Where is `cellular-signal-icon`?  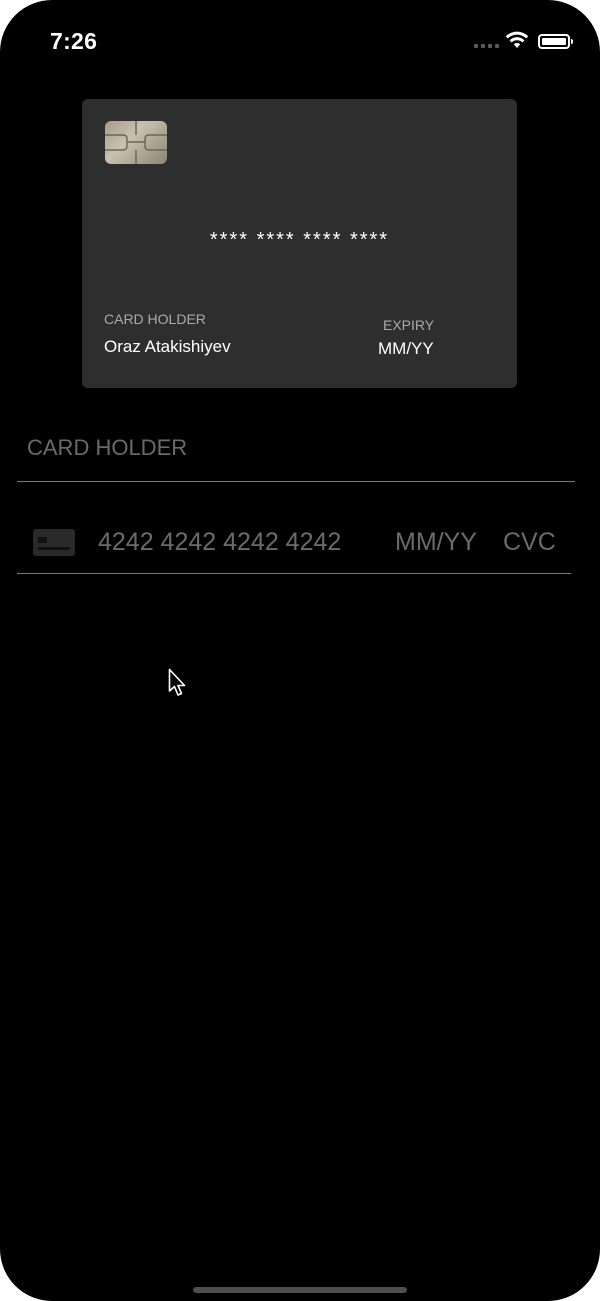
cellular-signal-icon is located at coordinates (486, 46).